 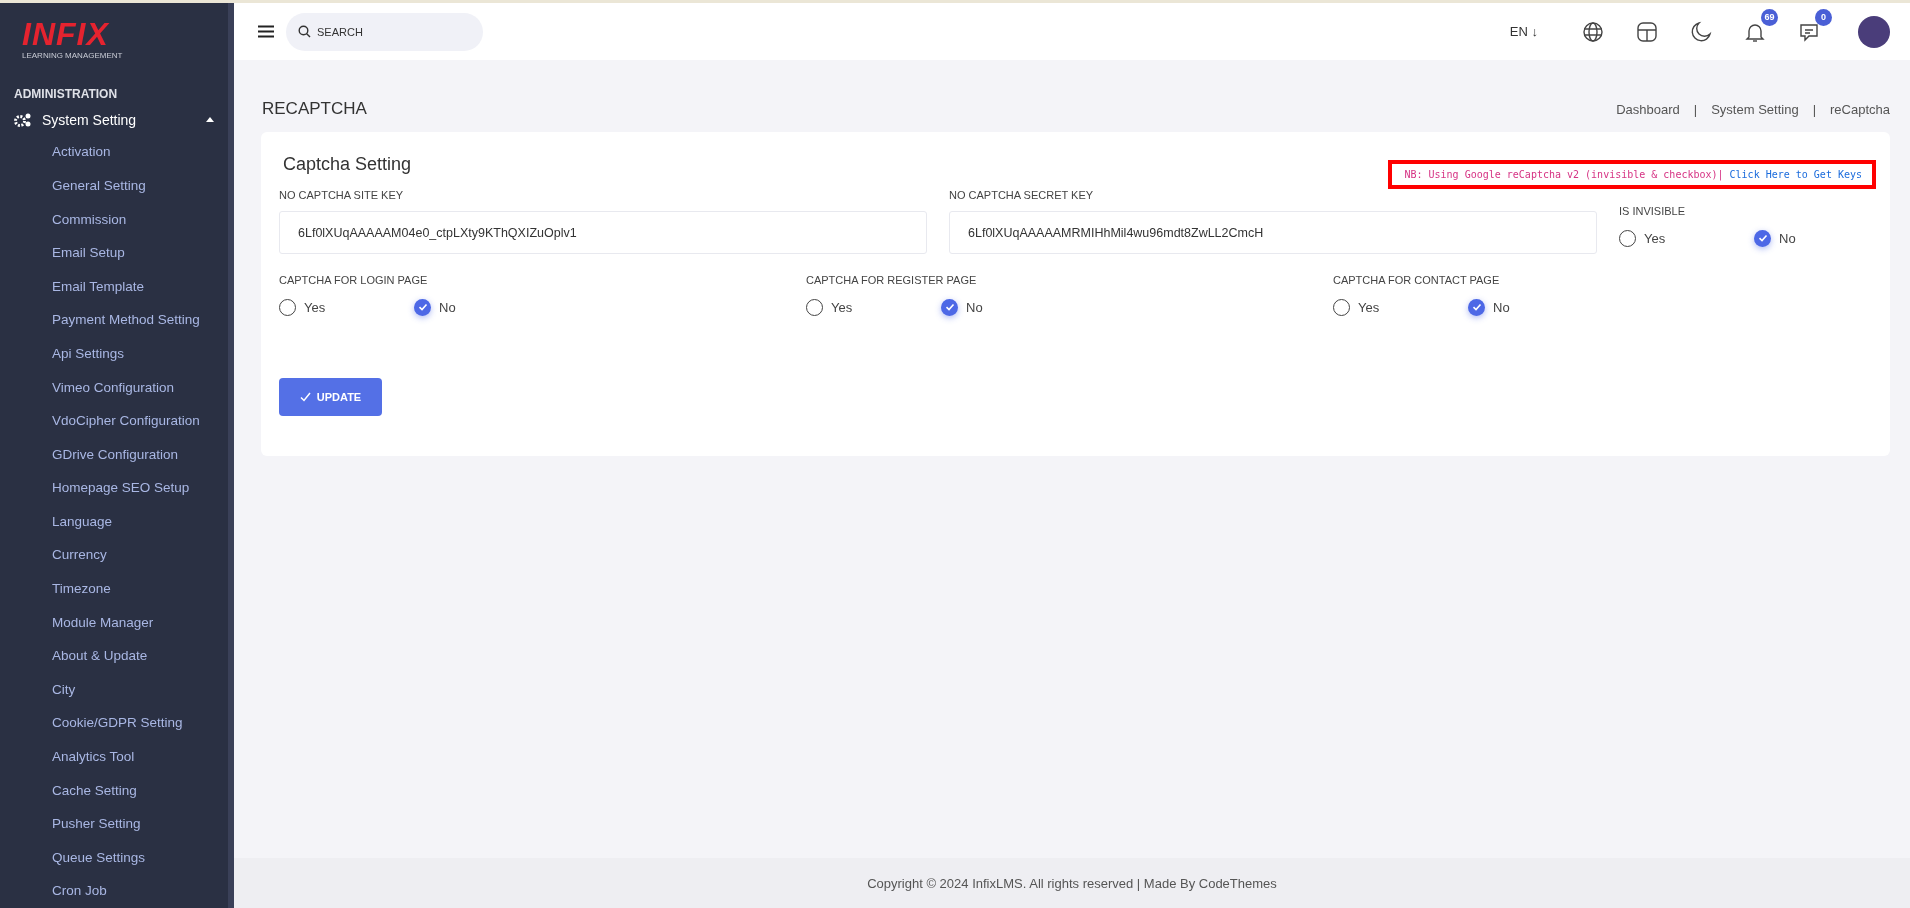 What do you see at coordinates (315, 109) in the screenshot?
I see `page-title: RECAPTCHA` at bounding box center [315, 109].